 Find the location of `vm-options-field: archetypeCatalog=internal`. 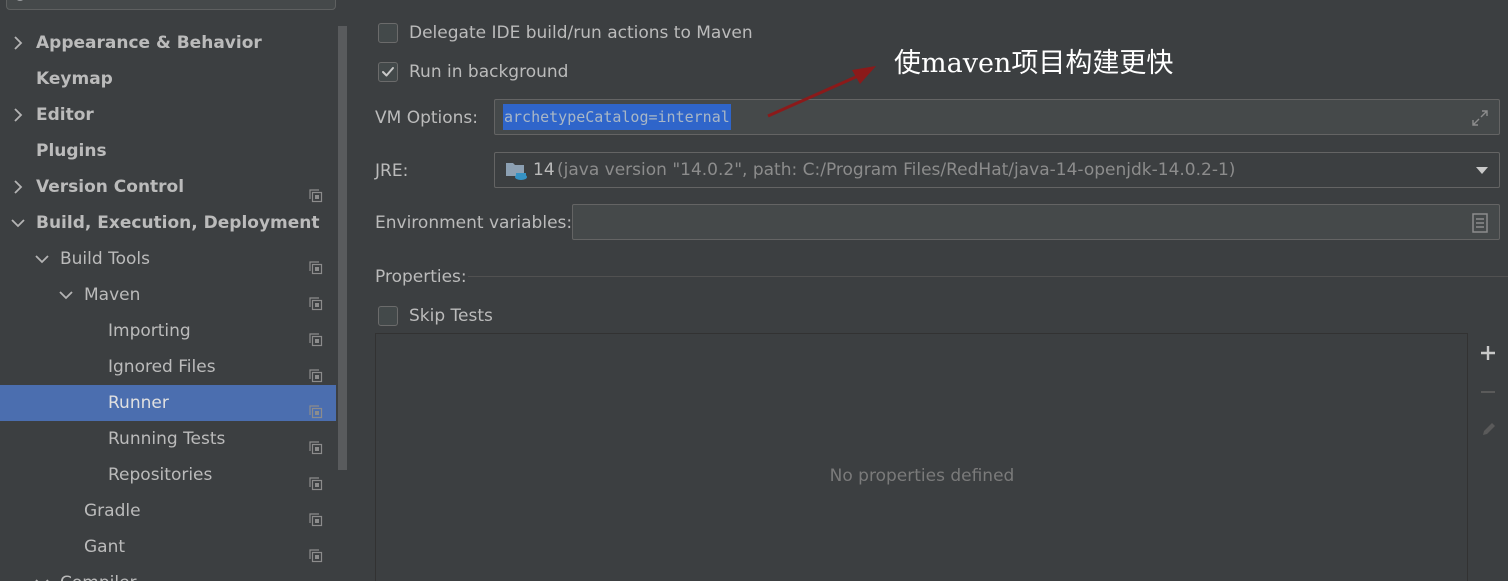

vm-options-field: archetypeCatalog=internal is located at coordinates (997, 117).